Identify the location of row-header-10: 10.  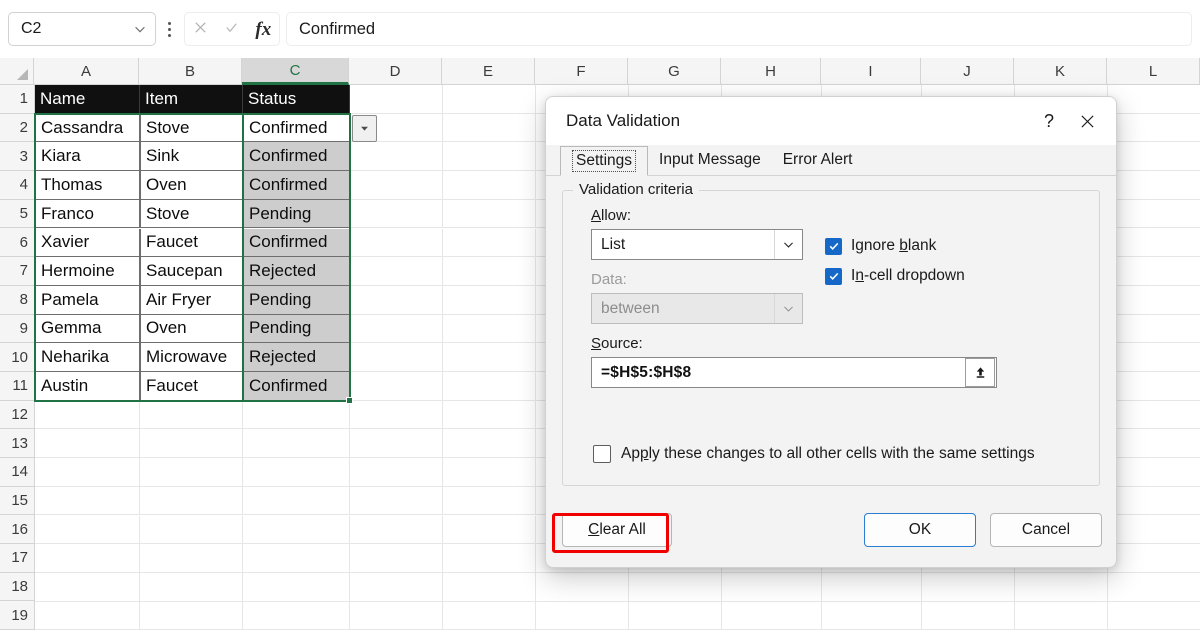
(17, 357).